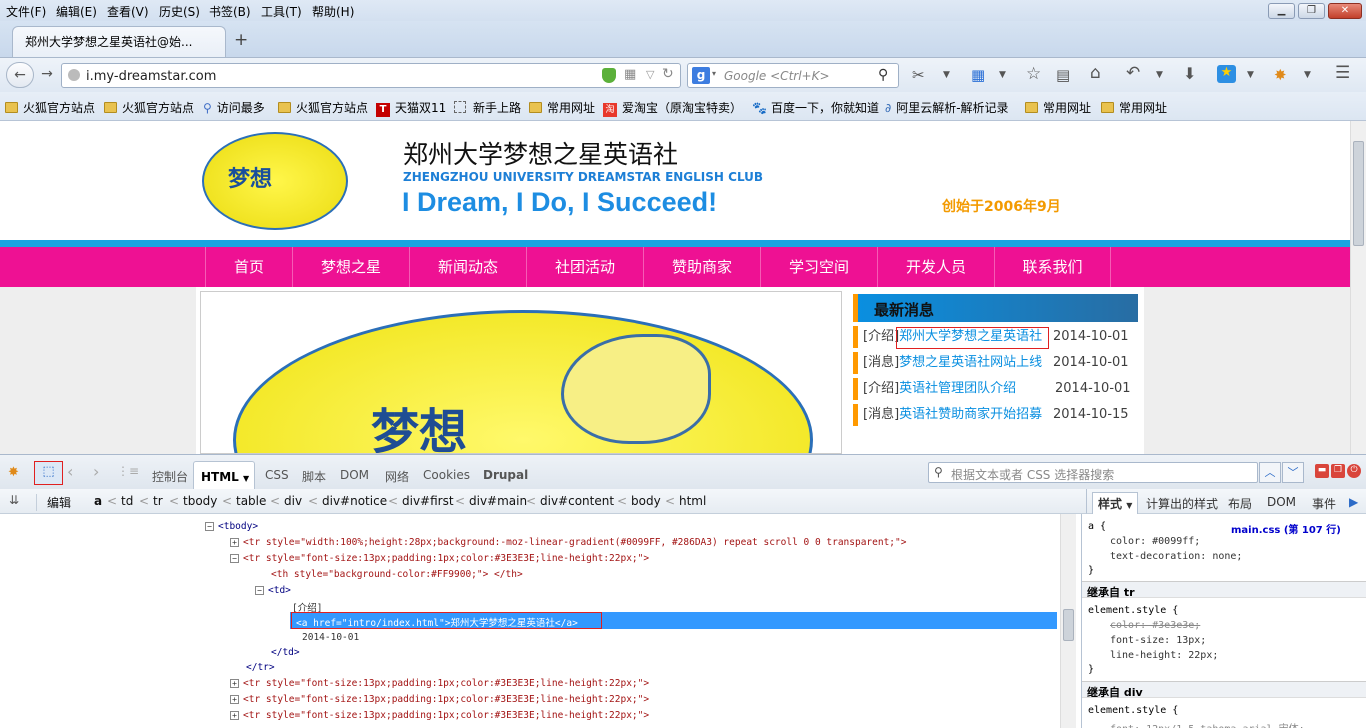 The width and height of the screenshot is (1366, 728). Describe the element at coordinates (371, 75) in the screenshot. I see `url-bar: i.my-dreamstar.com ▦ ▽ ↻` at that location.